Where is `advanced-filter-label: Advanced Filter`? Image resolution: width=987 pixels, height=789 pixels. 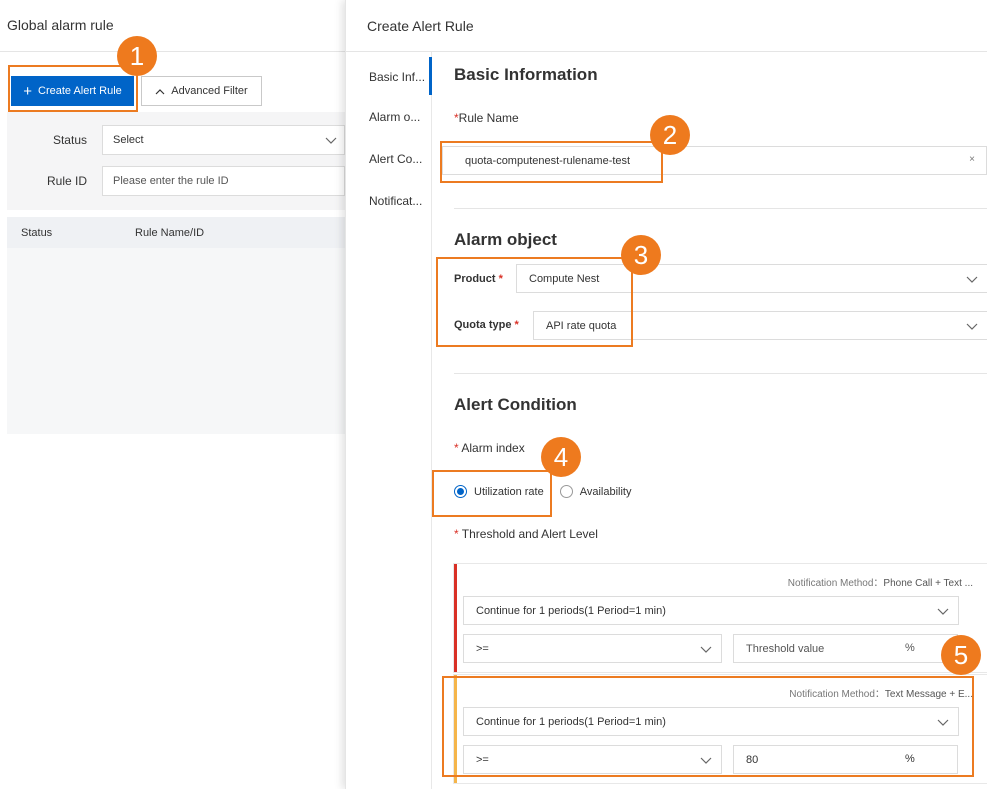 advanced-filter-label: Advanced Filter is located at coordinates (209, 91).